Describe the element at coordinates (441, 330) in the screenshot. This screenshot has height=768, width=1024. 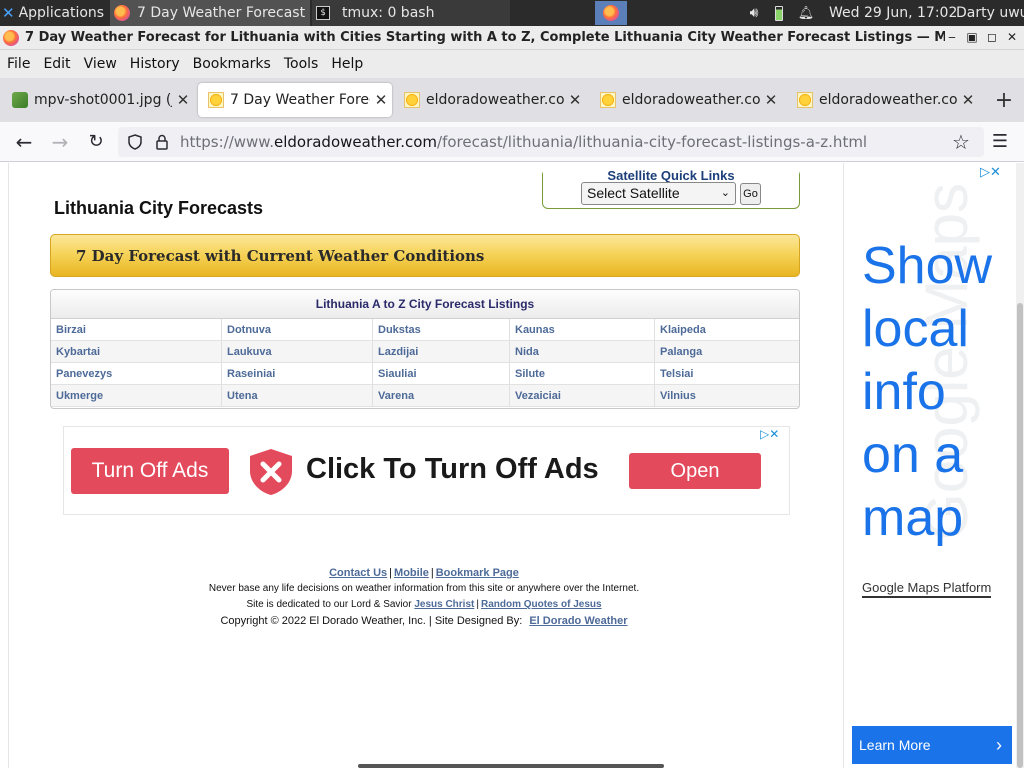
I see `city-link: Dukstas` at that location.